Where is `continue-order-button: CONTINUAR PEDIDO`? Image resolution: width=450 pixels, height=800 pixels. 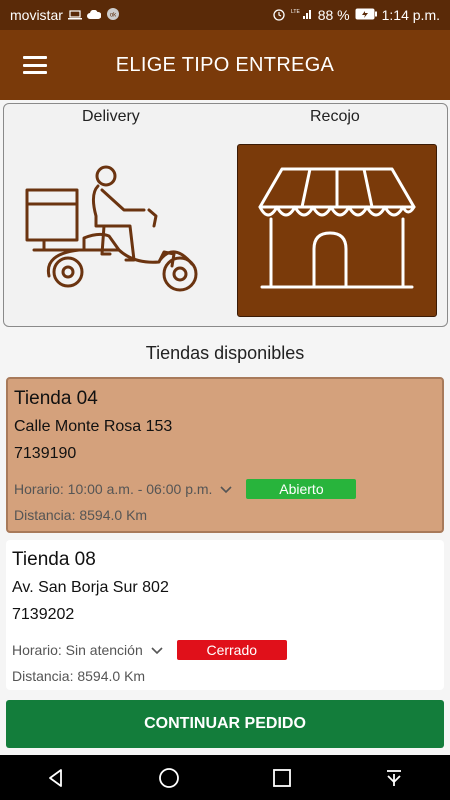
continue-order-button: CONTINUAR PEDIDO is located at coordinates (225, 724).